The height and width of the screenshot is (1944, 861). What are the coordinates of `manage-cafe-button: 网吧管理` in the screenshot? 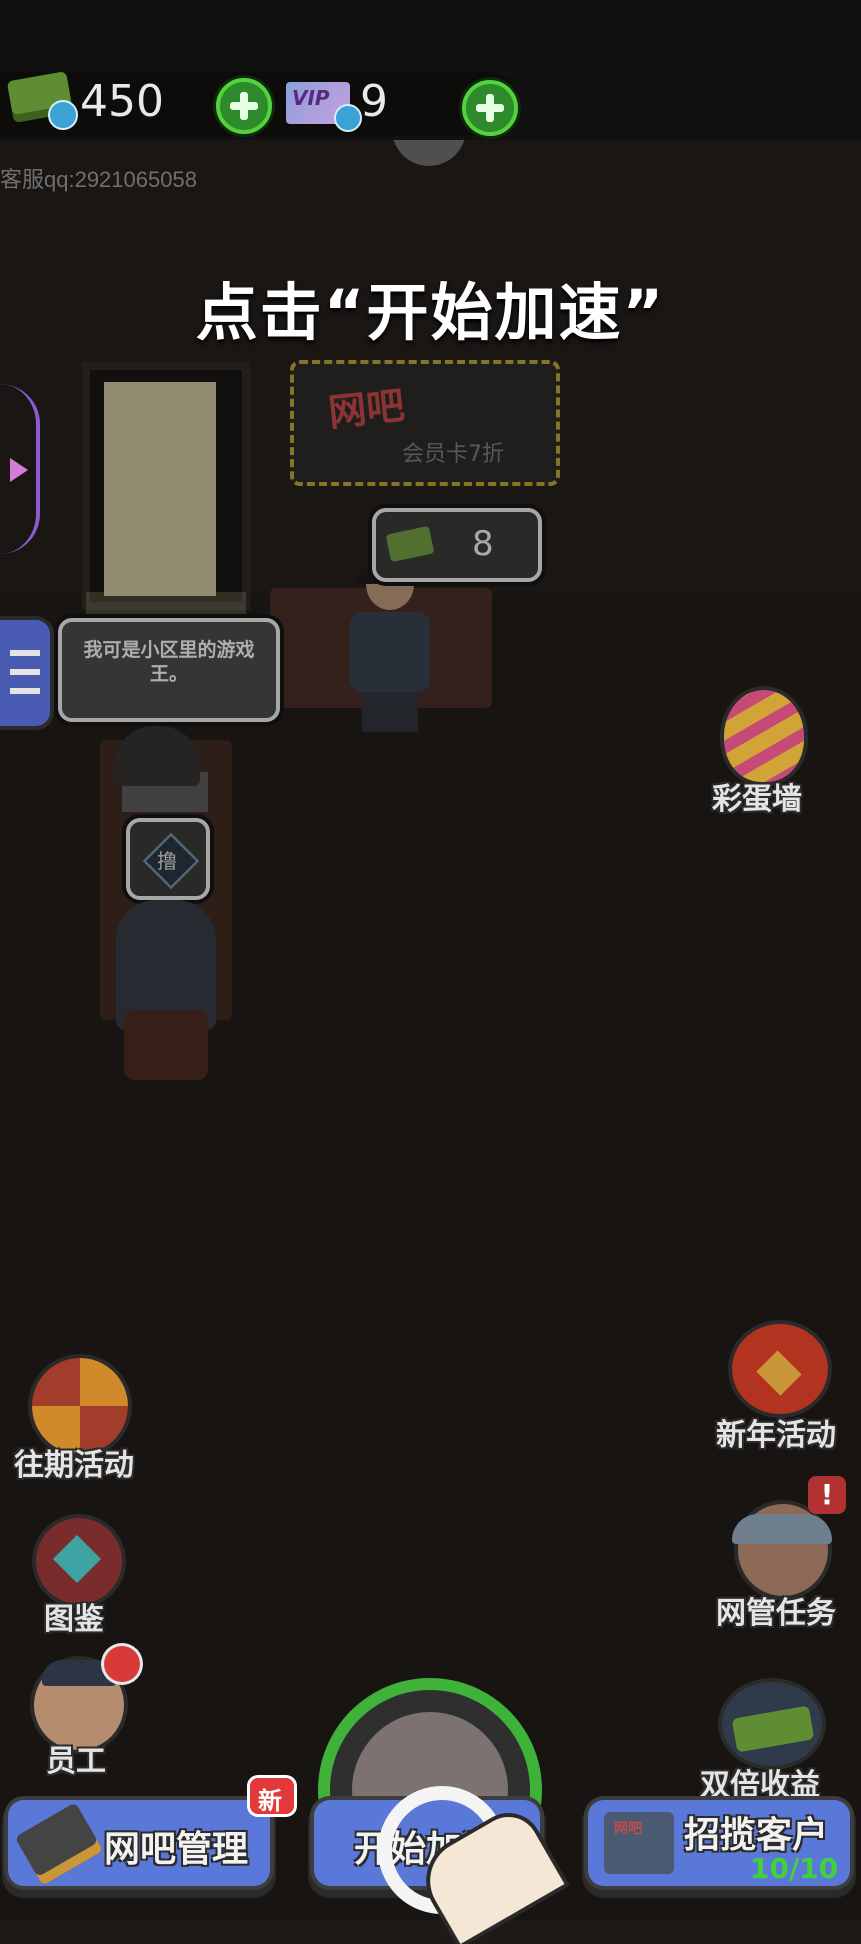 It's located at (139, 1843).